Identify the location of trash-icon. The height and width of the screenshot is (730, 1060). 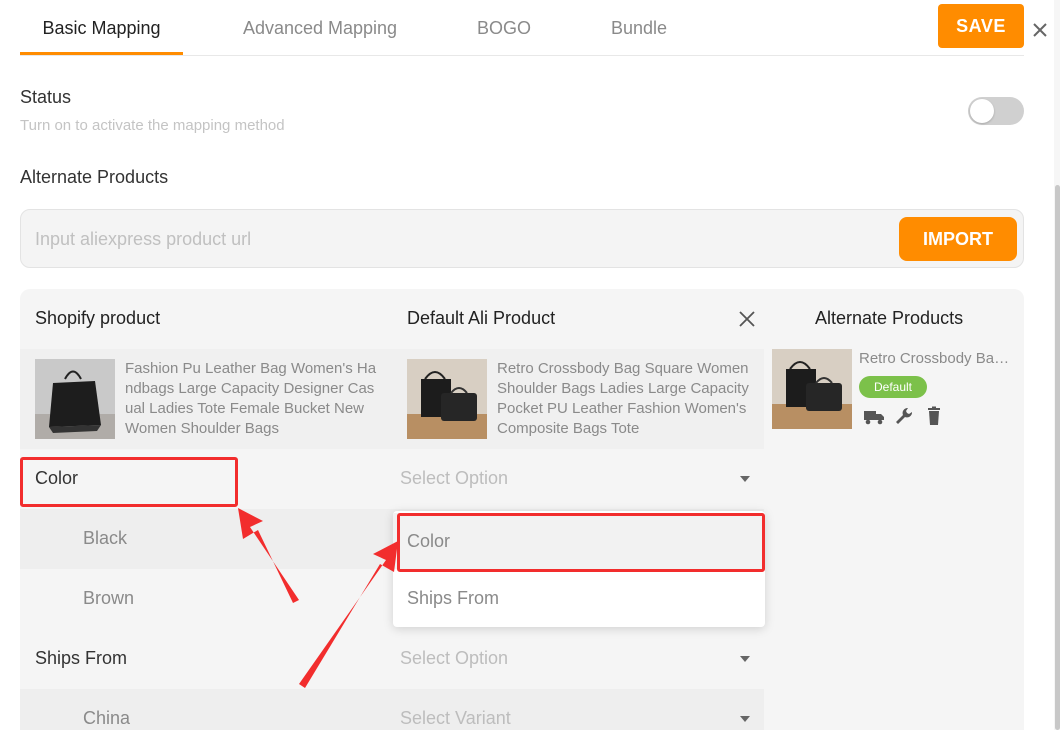
(934, 416).